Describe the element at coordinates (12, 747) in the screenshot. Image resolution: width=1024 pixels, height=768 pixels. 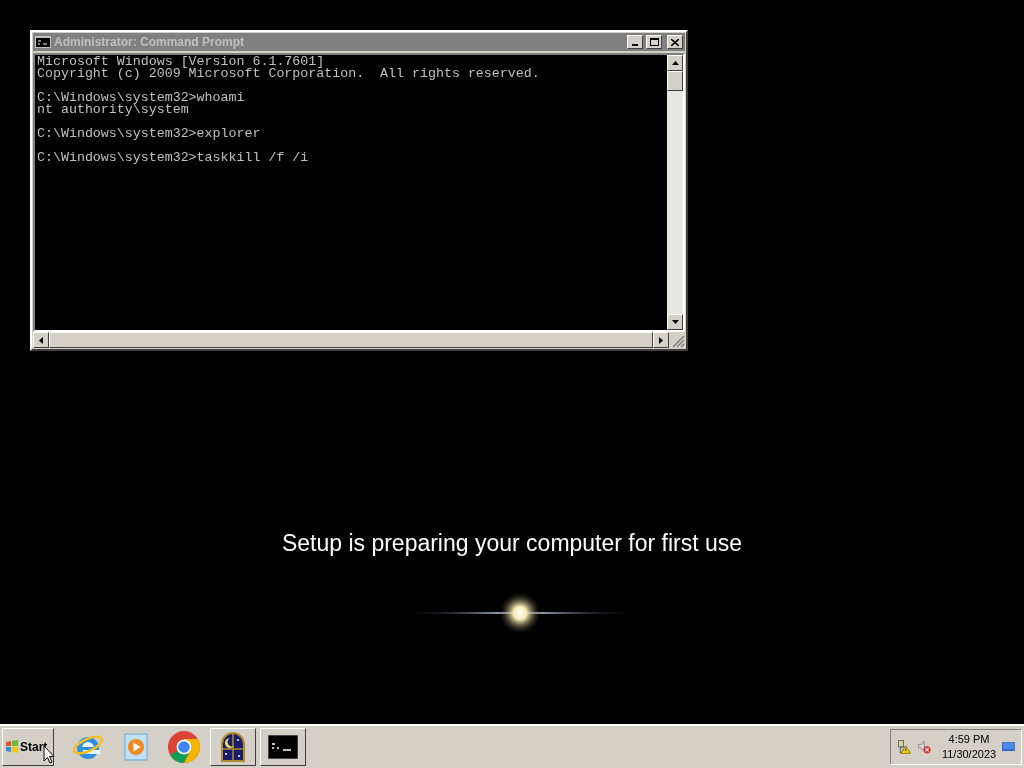
I see `windows-flag-icon` at that location.